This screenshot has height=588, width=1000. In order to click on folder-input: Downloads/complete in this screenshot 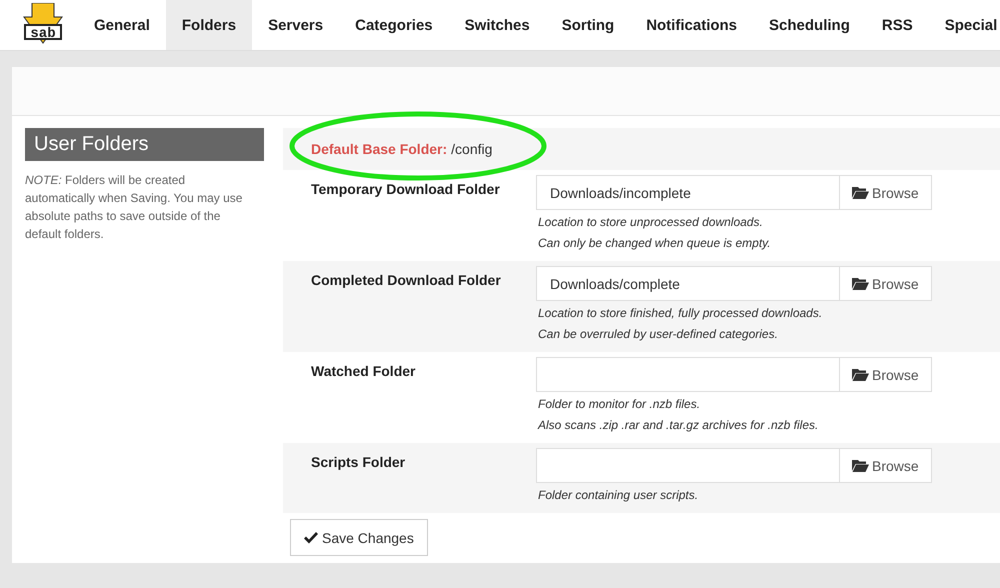, I will do `click(687, 283)`.